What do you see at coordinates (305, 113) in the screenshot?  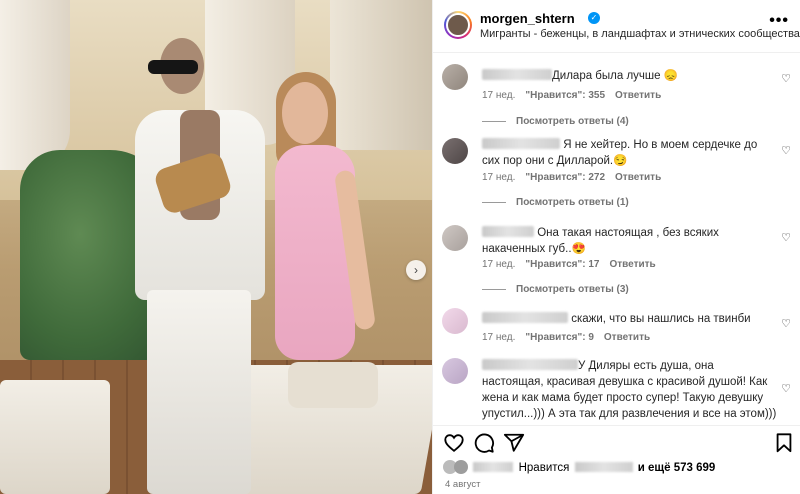 I see `woman-head` at bounding box center [305, 113].